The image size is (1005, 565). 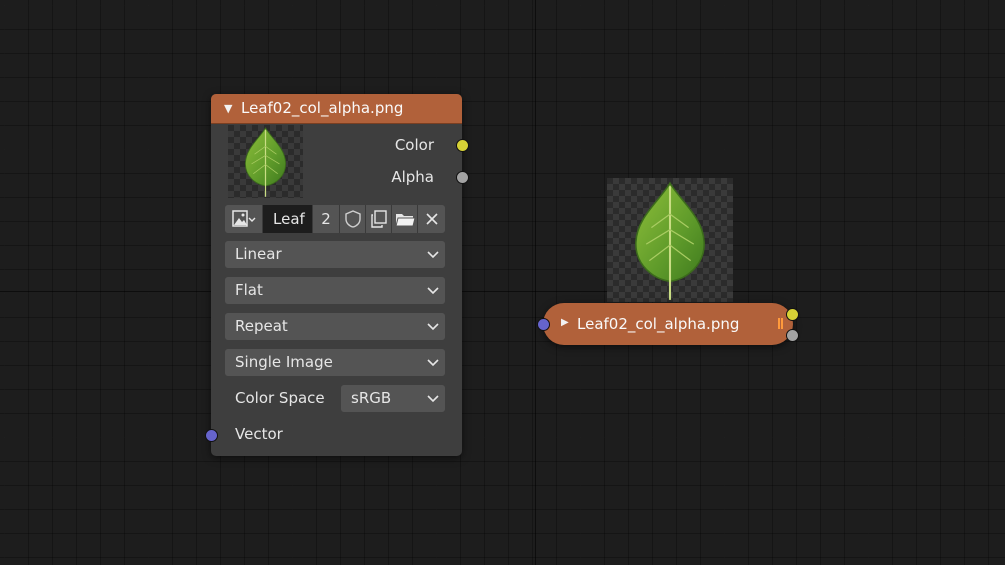 What do you see at coordinates (371, 398) in the screenshot?
I see `color-space-value: sRGB` at bounding box center [371, 398].